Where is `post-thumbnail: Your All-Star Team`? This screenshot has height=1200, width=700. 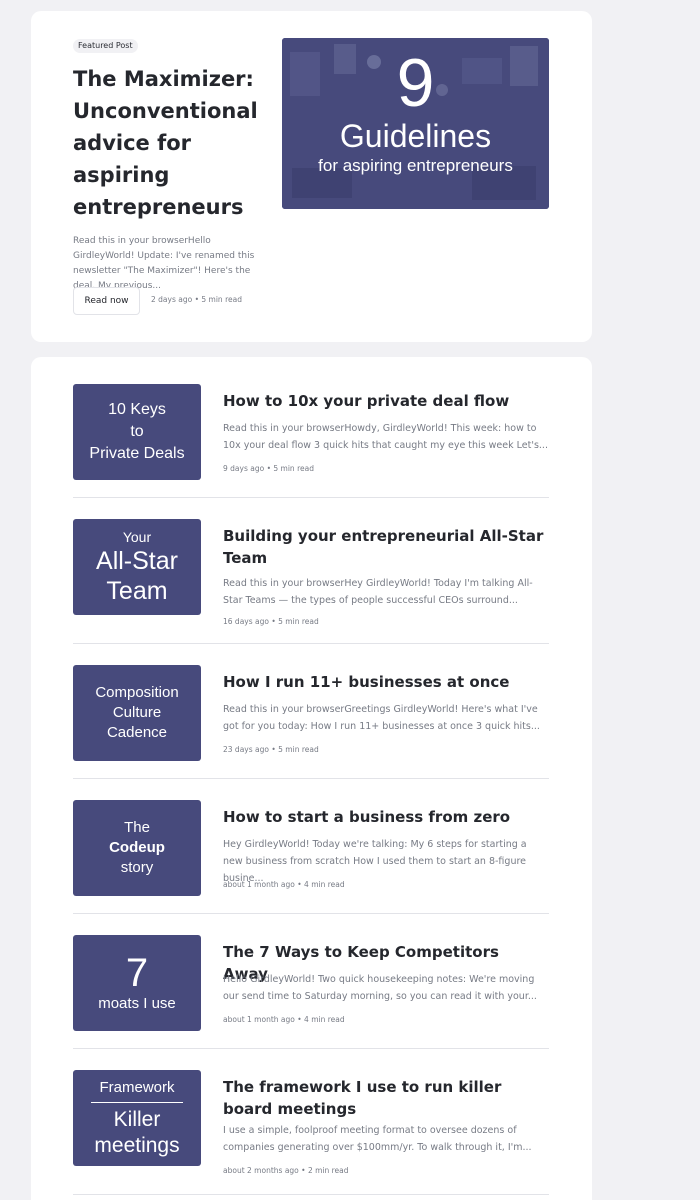
post-thumbnail: Your All-Star Team is located at coordinates (137, 567).